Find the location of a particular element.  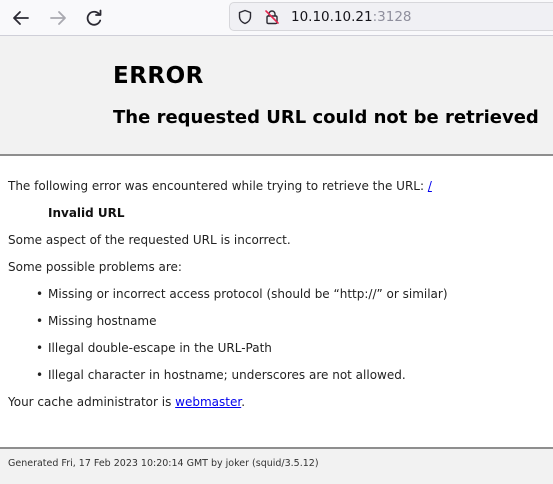

back-button is located at coordinates (21, 18).